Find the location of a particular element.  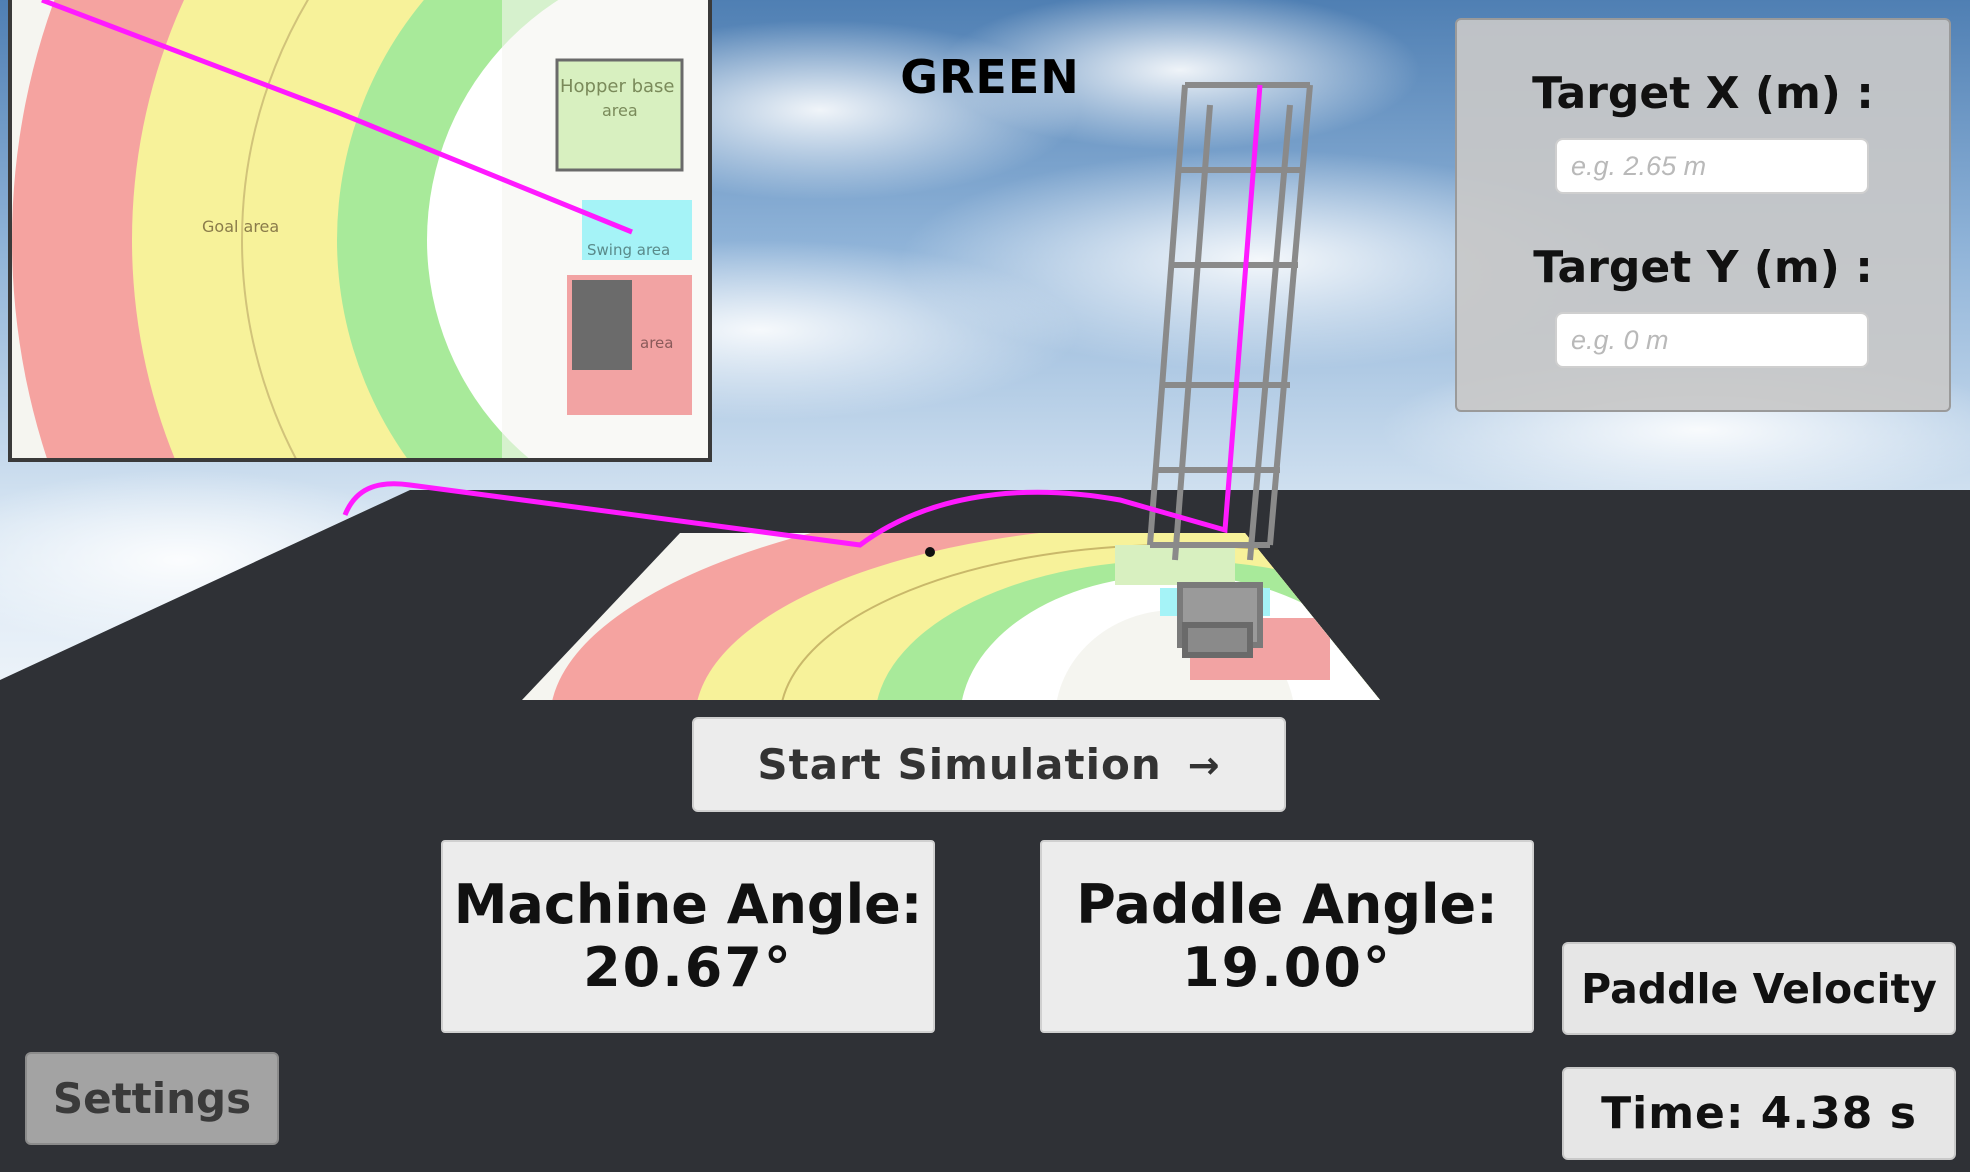

machine-angle-readout: Machine Angle: 20.67° is located at coordinates (688, 936).